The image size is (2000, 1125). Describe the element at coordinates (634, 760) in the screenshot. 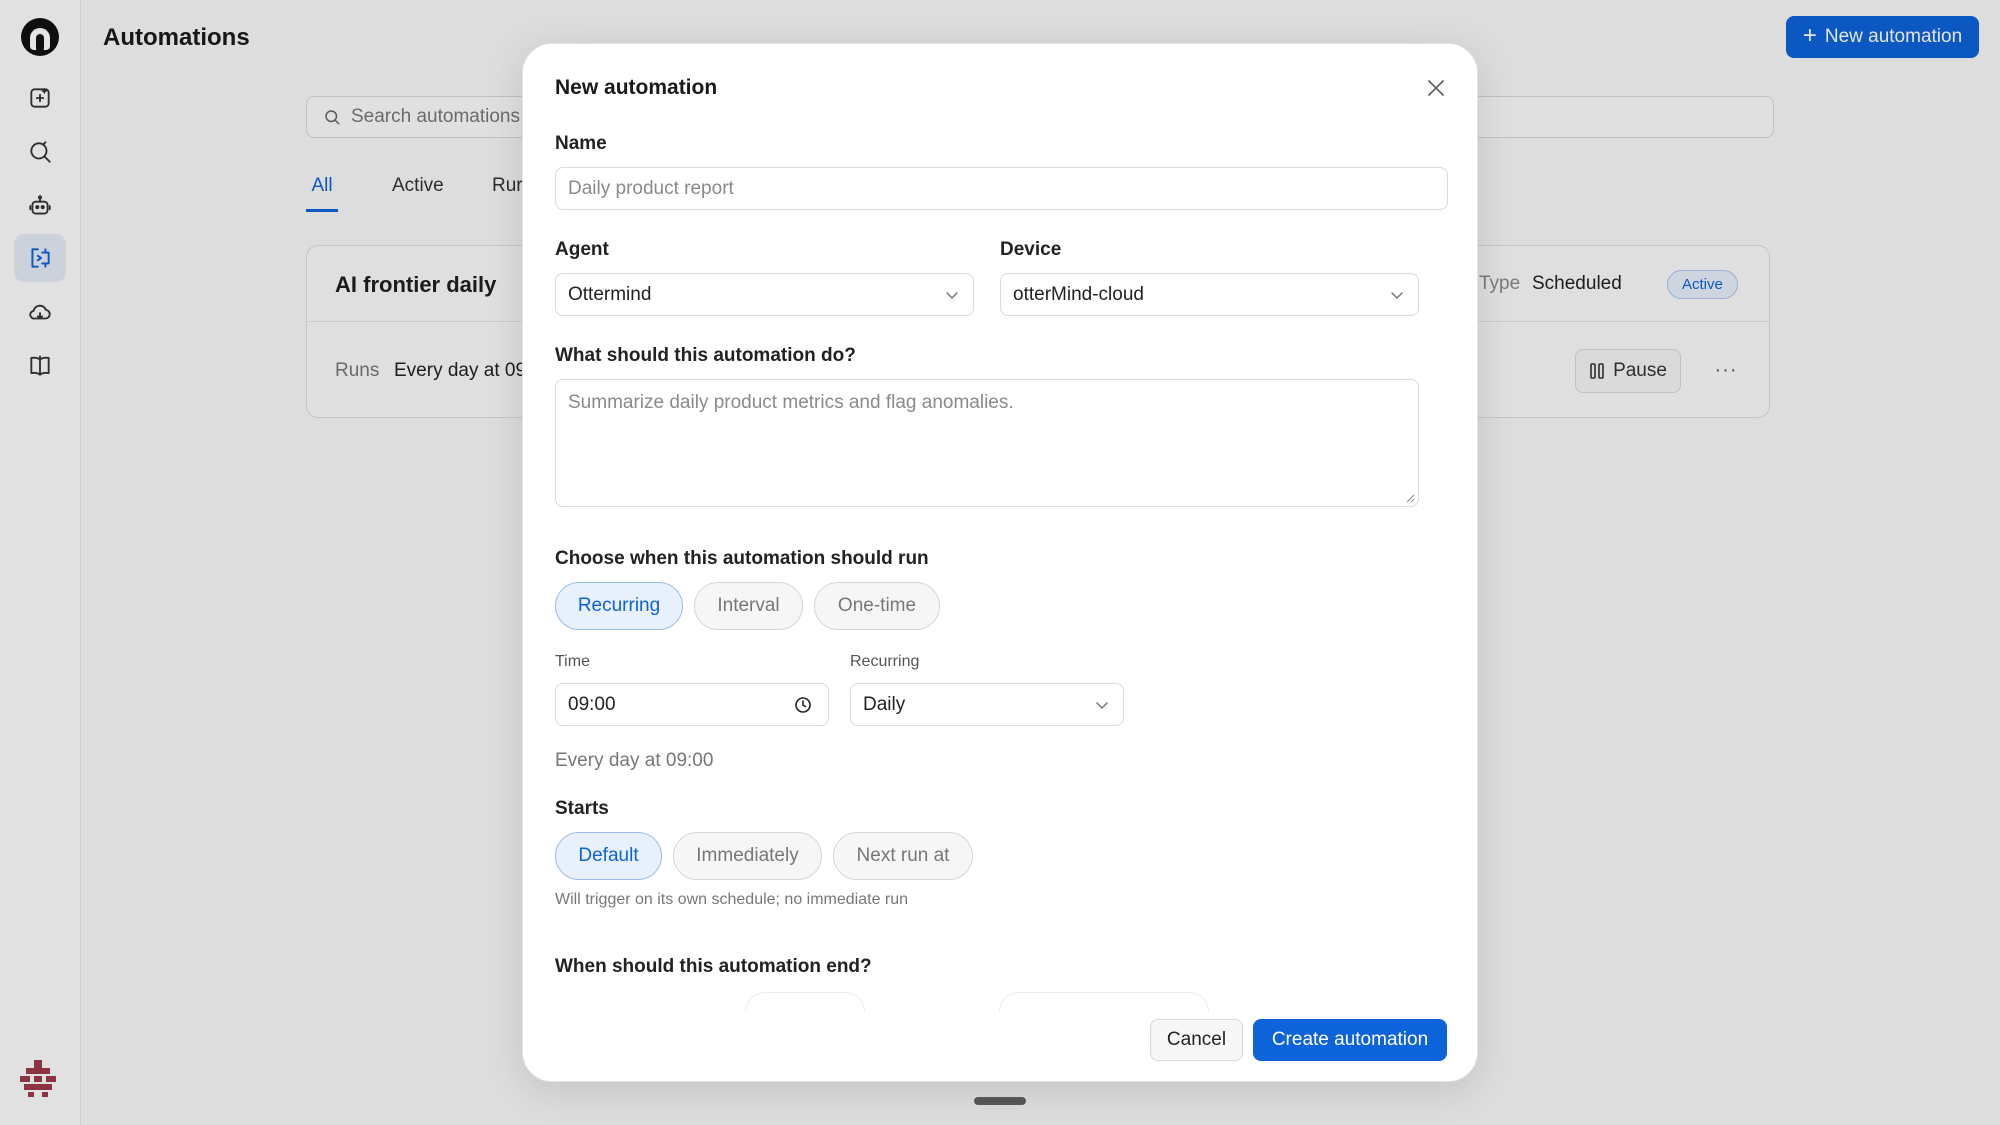

I see `schedule-summary: Every day at 09:00` at that location.